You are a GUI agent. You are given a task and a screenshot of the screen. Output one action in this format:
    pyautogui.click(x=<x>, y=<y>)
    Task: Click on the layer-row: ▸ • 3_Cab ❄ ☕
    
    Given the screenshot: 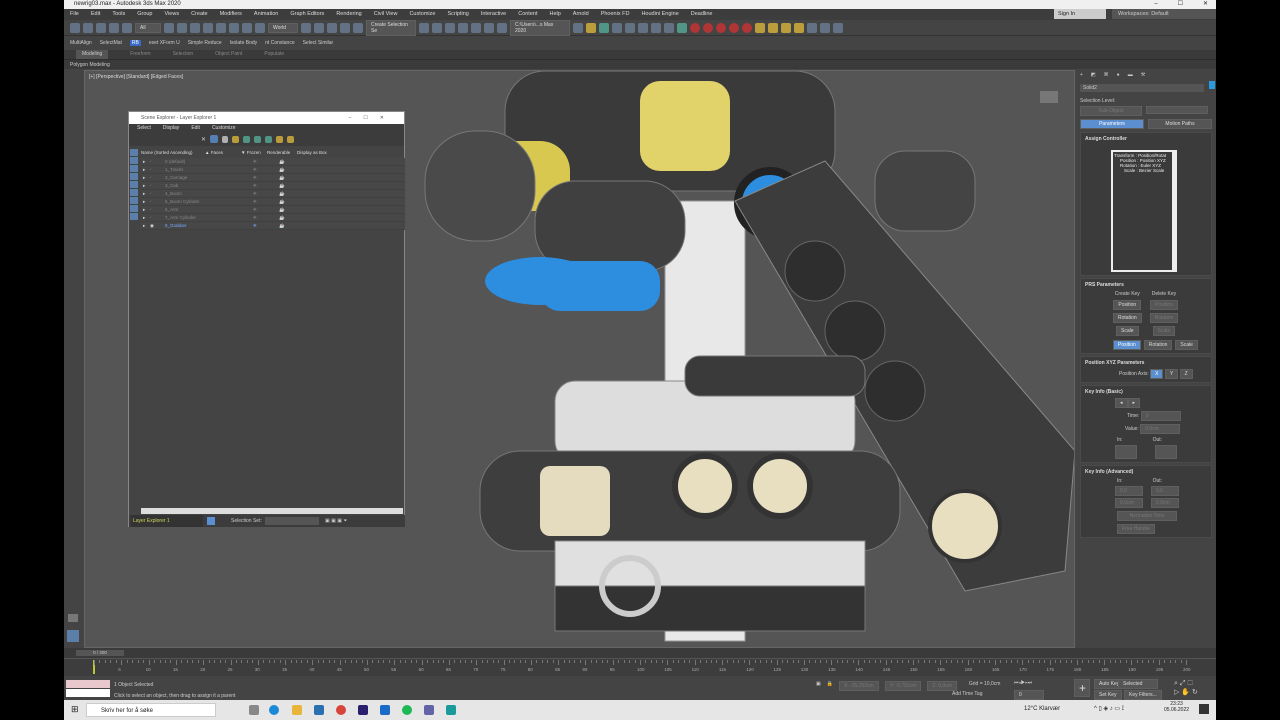 What is the action you would take?
    pyautogui.click(x=273, y=186)
    